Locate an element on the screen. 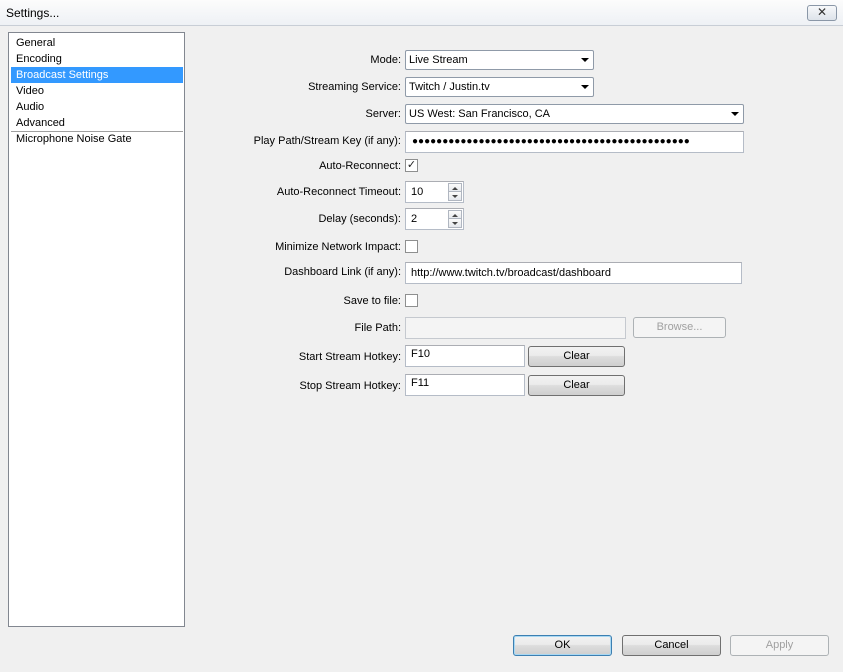 The height and width of the screenshot is (672, 843). sidebar-item-microphone-noise-gate: Microphone Noise Gate is located at coordinates (97, 139).